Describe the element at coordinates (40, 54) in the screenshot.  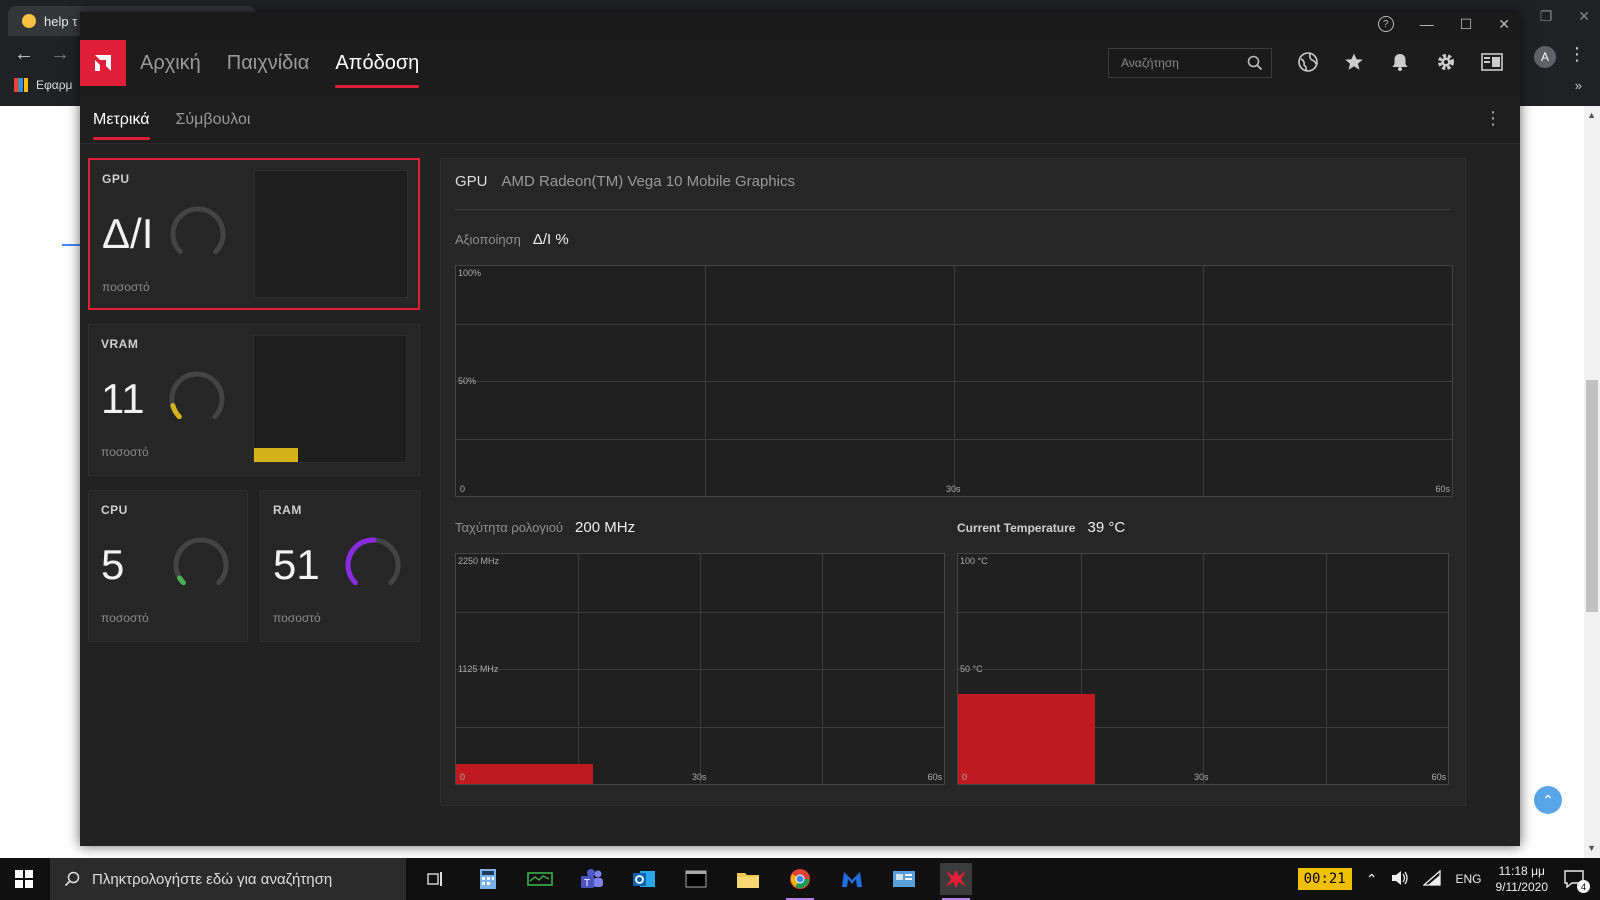
I see `browser-nav: ← →` at that location.